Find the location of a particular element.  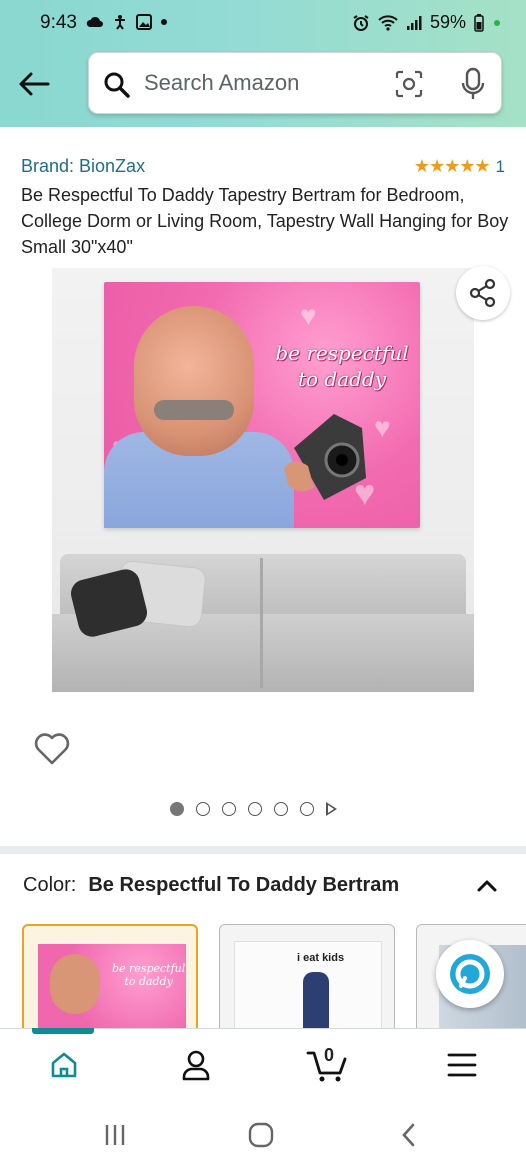

swatch-caption: i eat kids is located at coordinates (321, 958).